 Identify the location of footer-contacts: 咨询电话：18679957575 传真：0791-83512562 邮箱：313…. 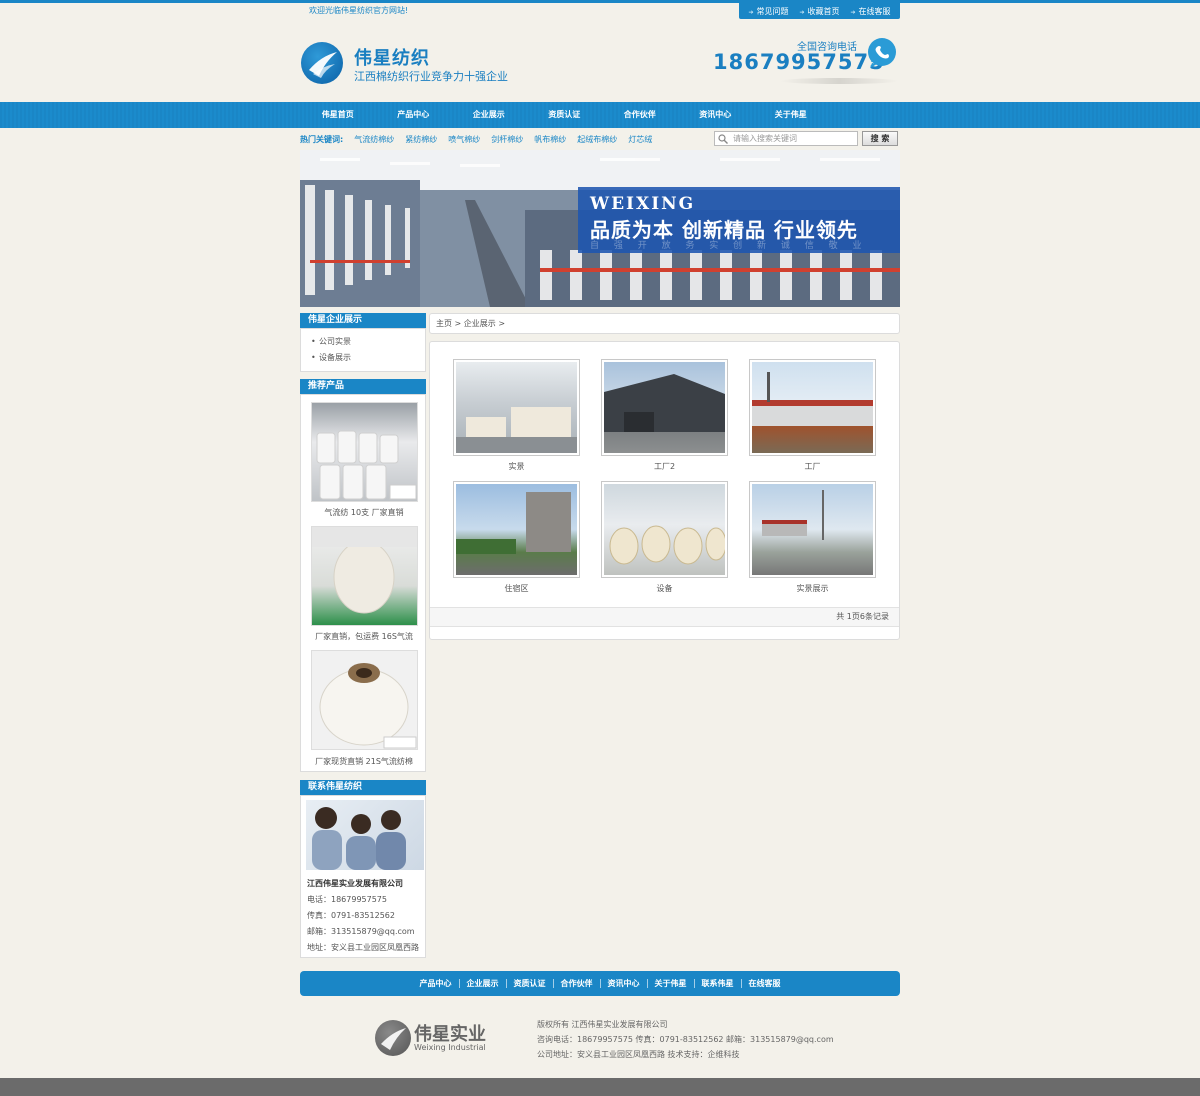
(685, 1039).